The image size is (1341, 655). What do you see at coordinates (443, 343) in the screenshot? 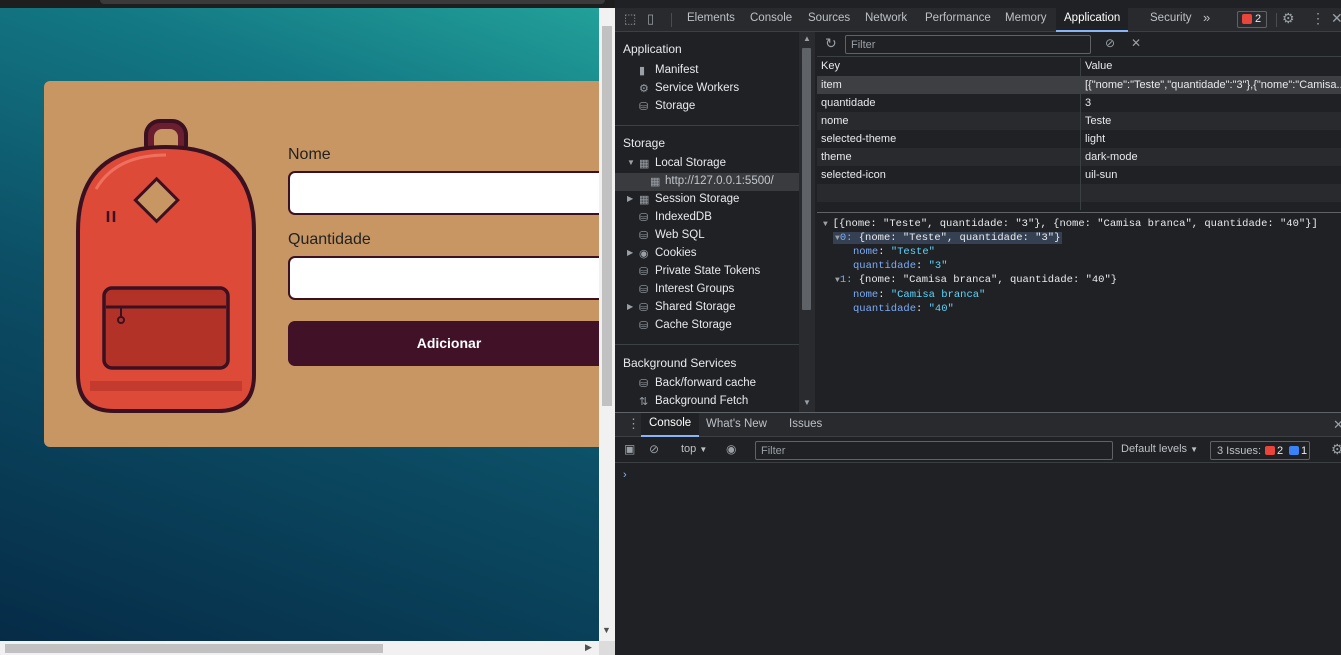
I see `adicionar-button: Adicionar` at bounding box center [443, 343].